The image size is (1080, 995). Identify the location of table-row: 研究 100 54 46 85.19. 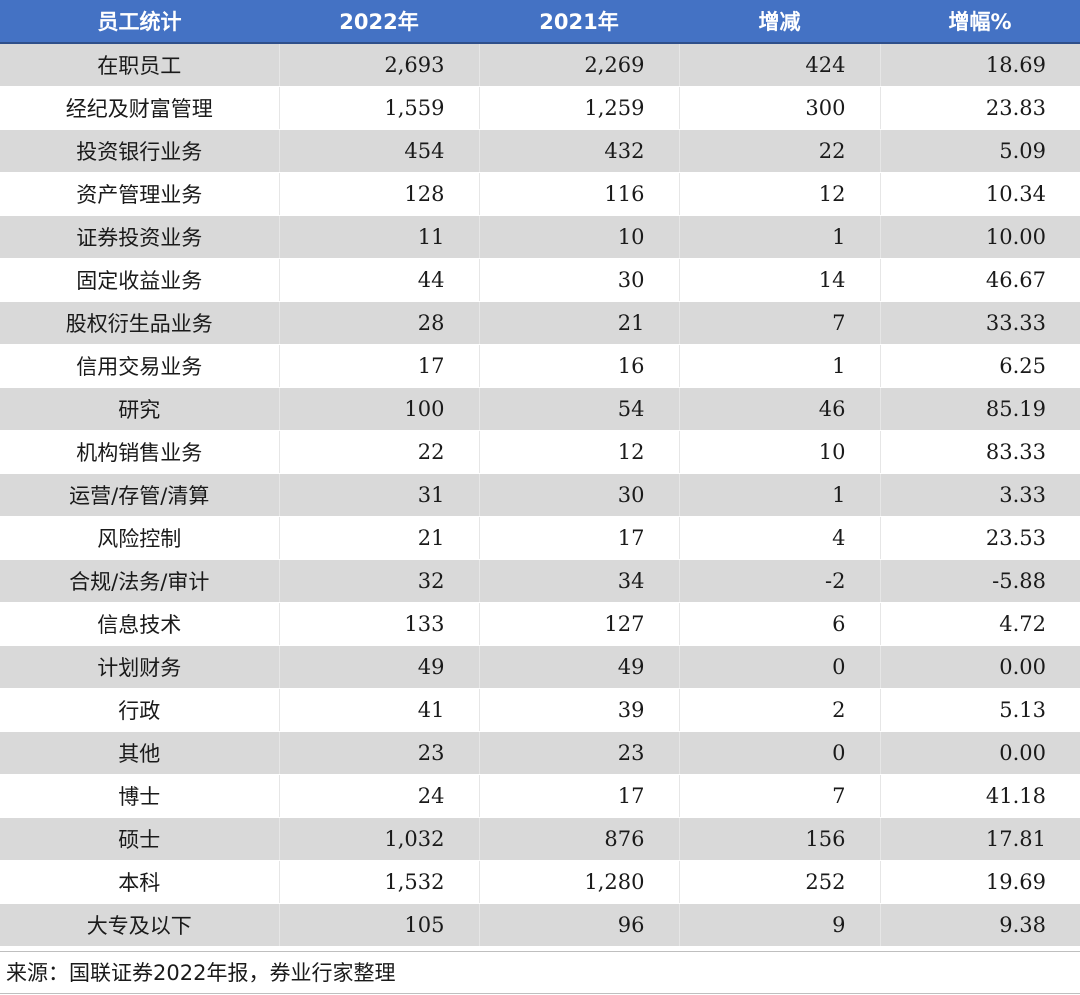
(540, 409).